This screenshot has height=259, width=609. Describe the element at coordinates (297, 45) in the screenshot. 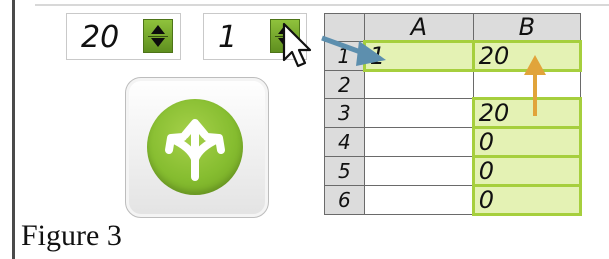

I see `cursor-icon` at that location.